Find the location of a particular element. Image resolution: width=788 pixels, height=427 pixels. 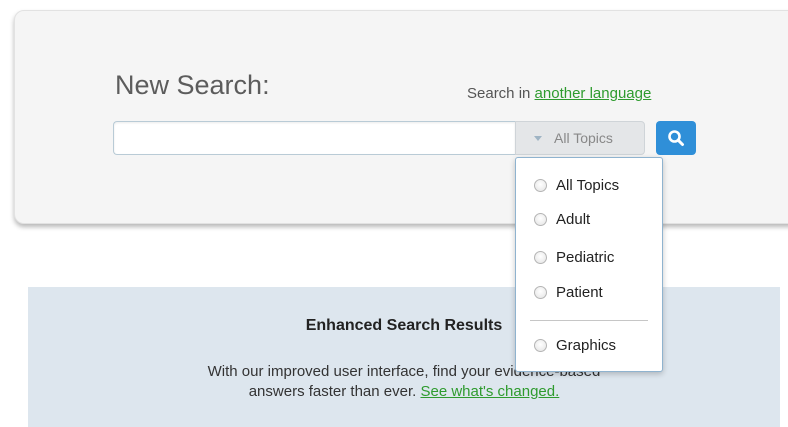

option-pediatric: Pediatric is located at coordinates (574, 257).